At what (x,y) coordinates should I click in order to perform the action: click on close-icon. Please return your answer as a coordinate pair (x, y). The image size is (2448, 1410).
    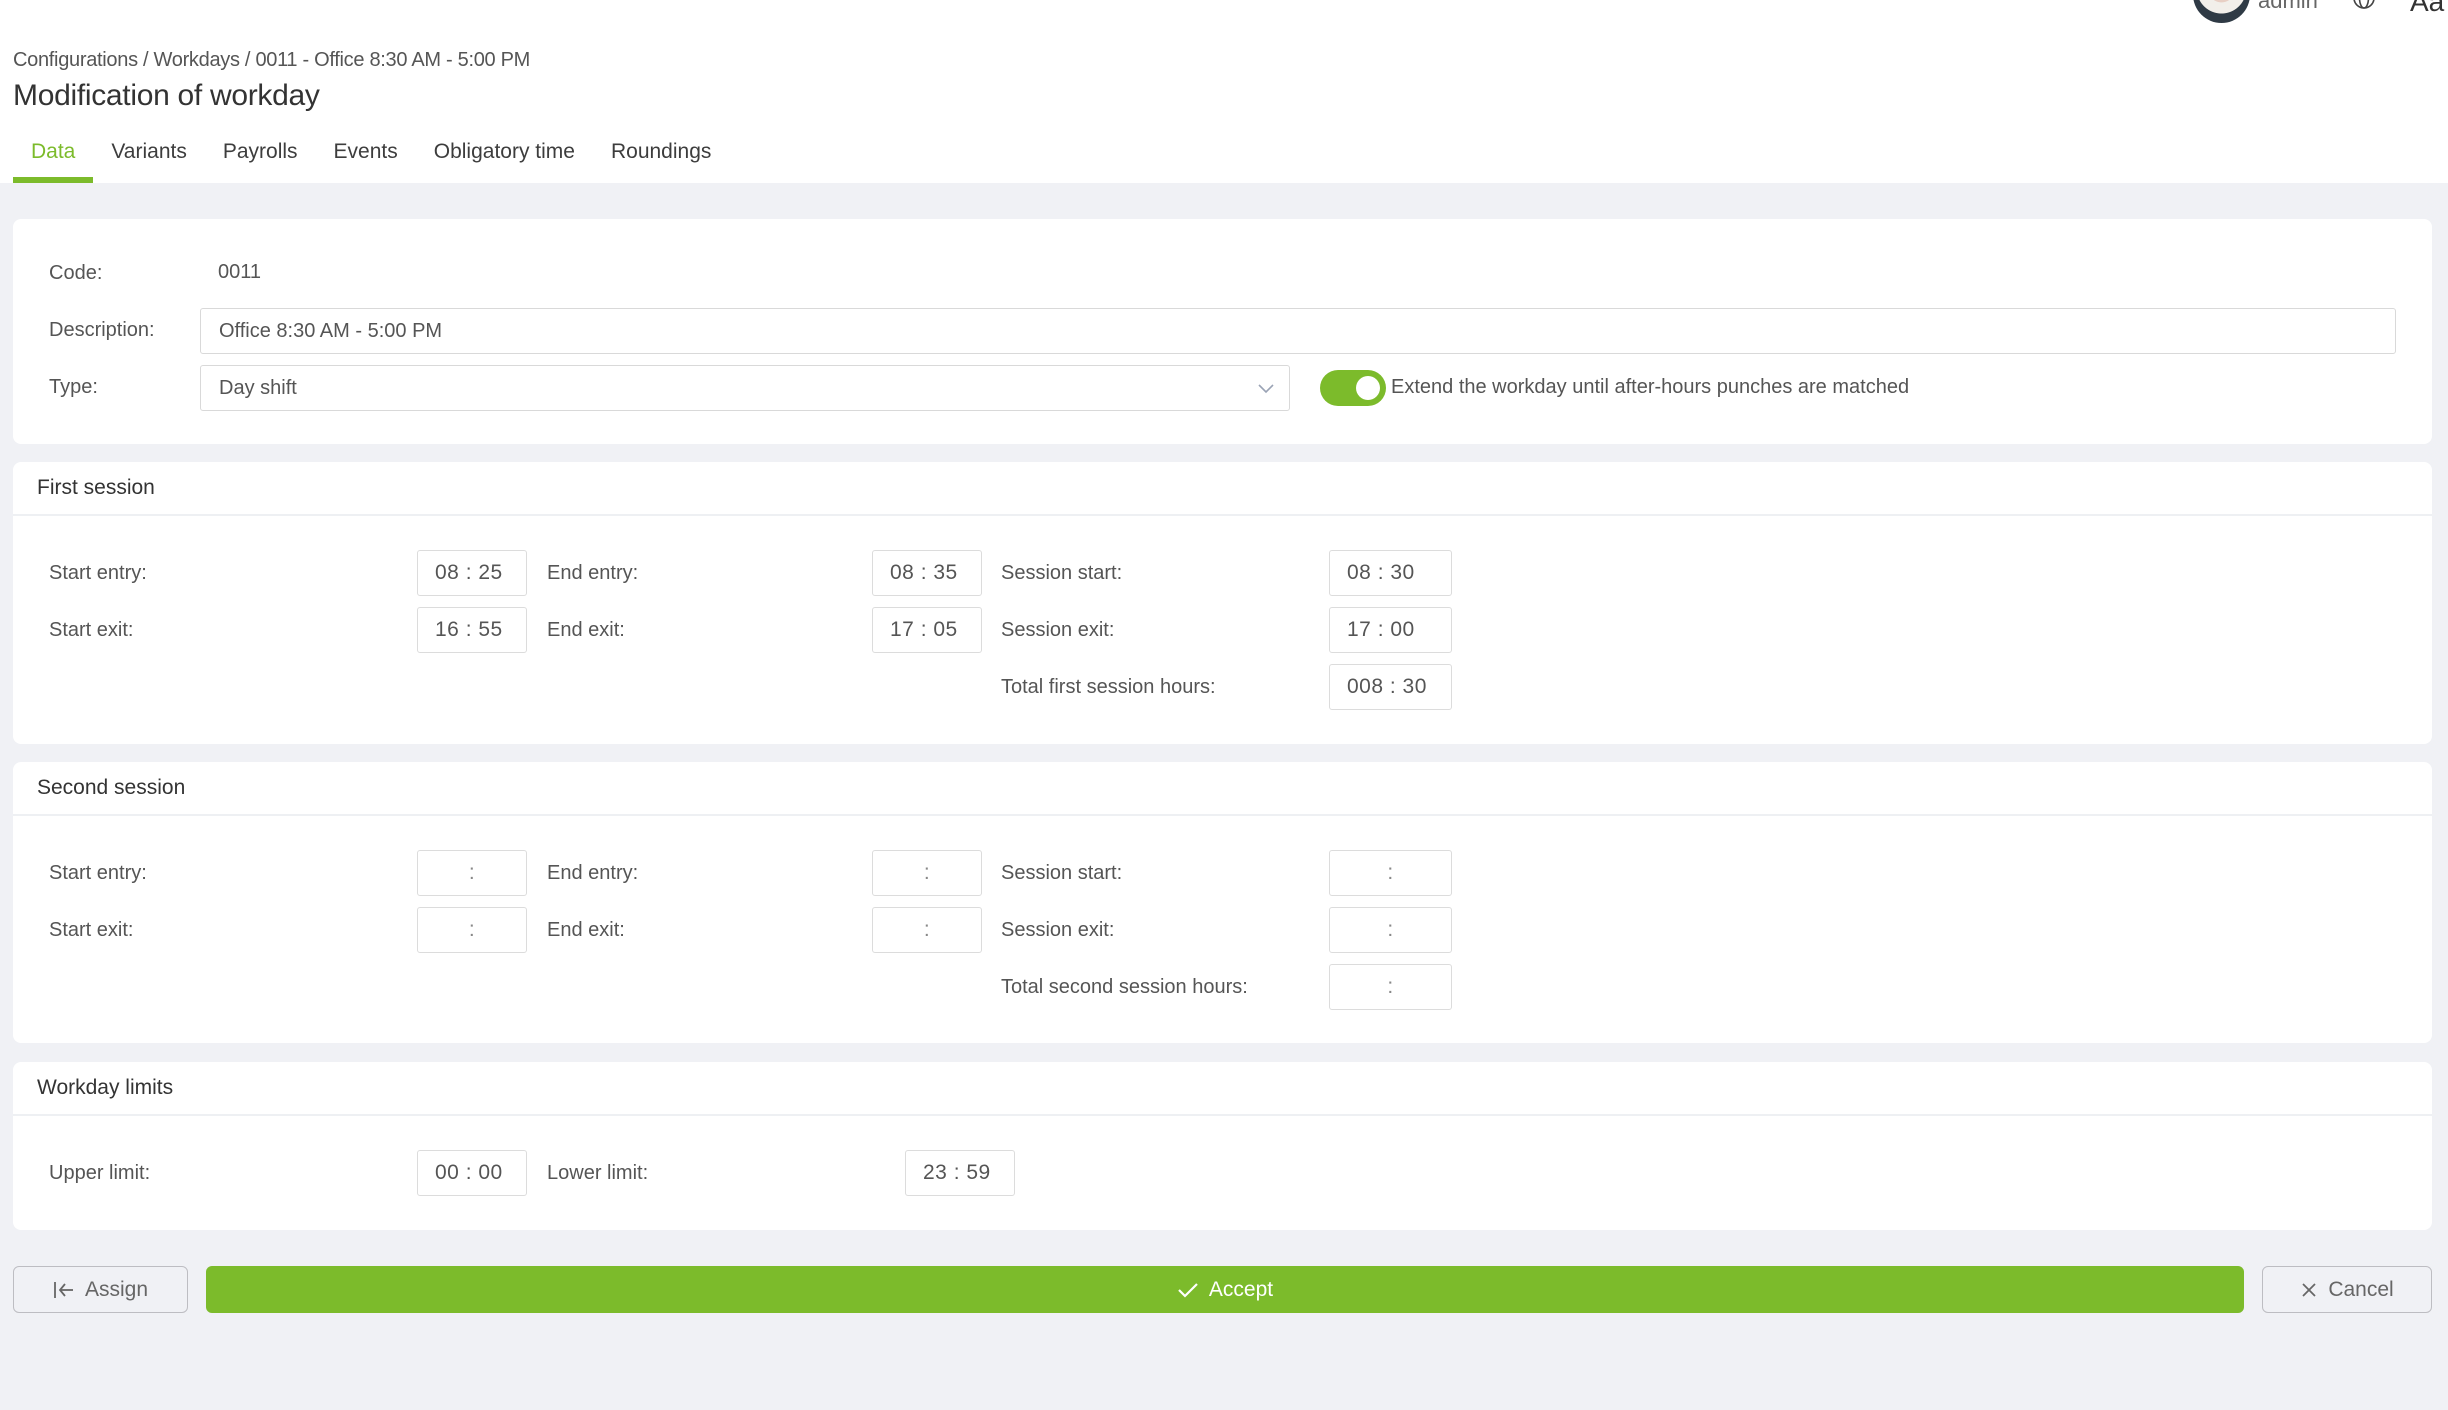
    Looking at the image, I should click on (2309, 1289).